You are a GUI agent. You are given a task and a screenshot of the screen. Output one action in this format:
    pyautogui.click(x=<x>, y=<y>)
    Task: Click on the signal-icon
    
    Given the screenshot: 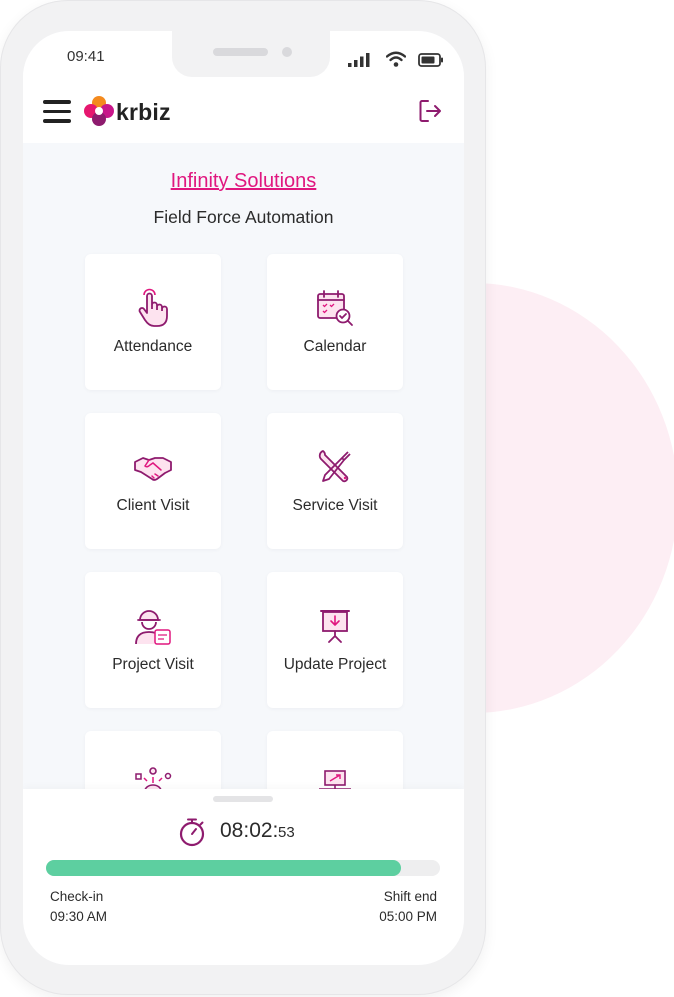 What is the action you would take?
    pyautogui.click(x=359, y=60)
    